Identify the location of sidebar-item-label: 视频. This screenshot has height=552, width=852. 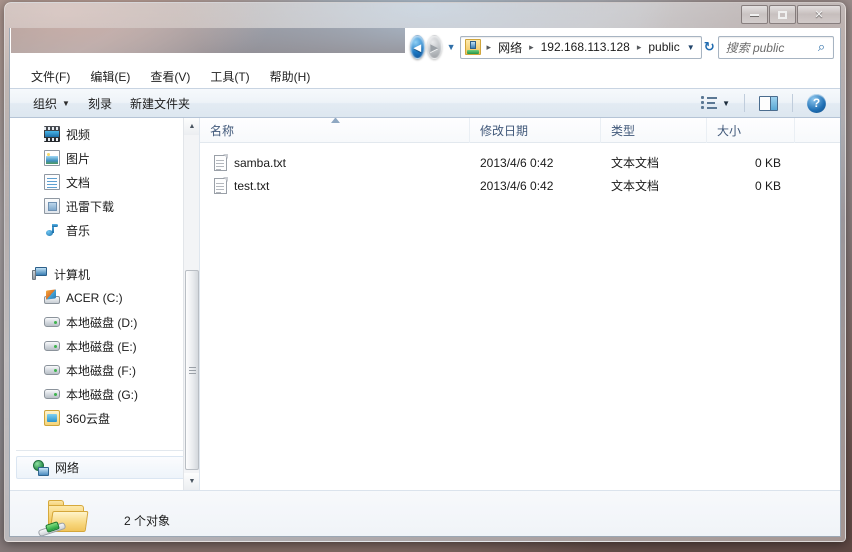
(78, 134).